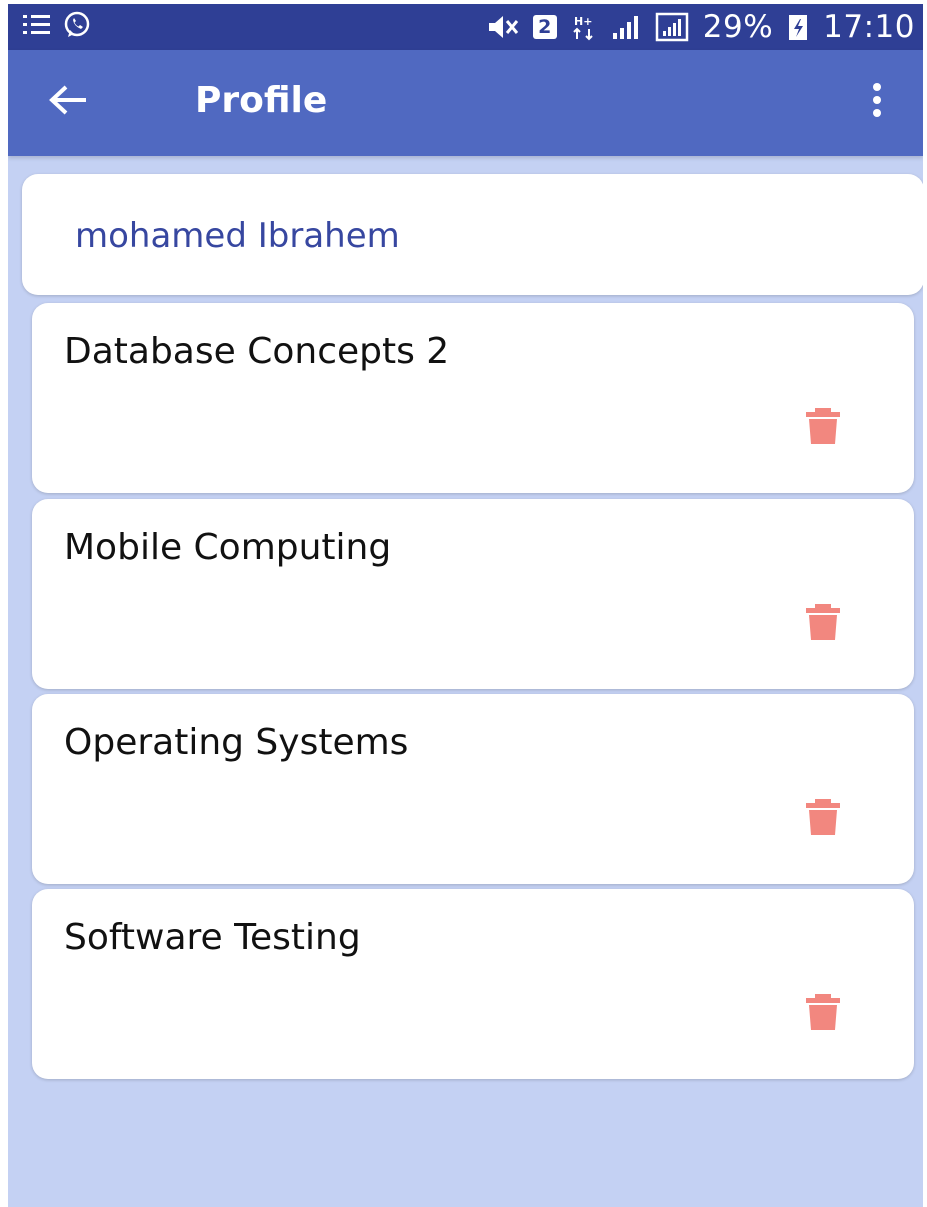 This screenshot has height=1207, width=927. What do you see at coordinates (626, 27) in the screenshot?
I see `signal-icon` at bounding box center [626, 27].